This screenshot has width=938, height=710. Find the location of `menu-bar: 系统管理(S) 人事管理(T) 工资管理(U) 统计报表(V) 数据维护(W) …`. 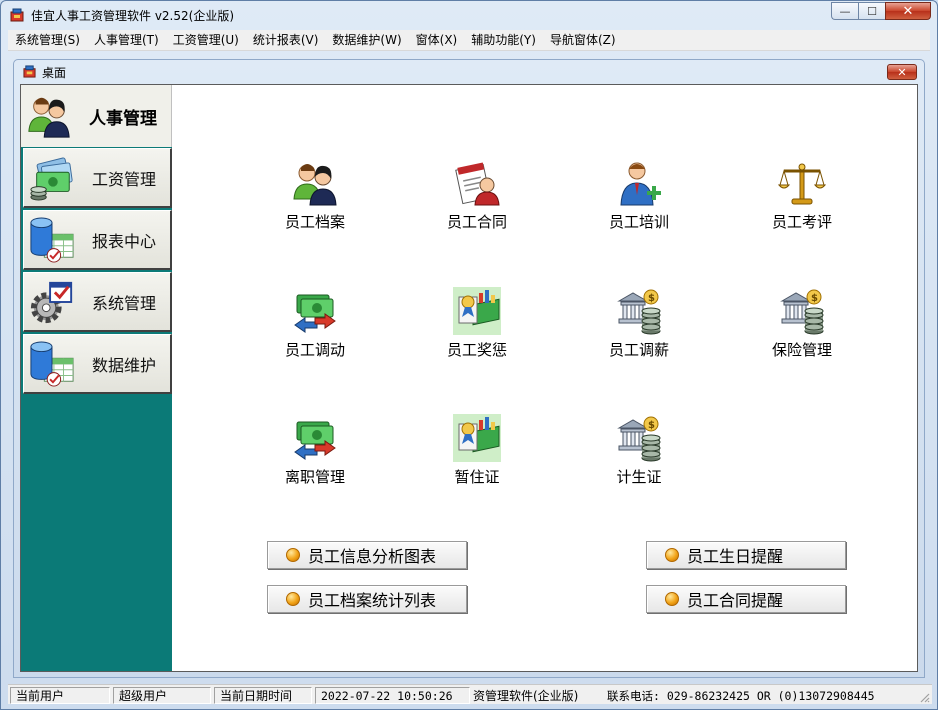

menu-bar: 系统管理(S) 人事管理(T) 工资管理(U) 统计报表(V) 数据维护(W) … is located at coordinates (469, 40).